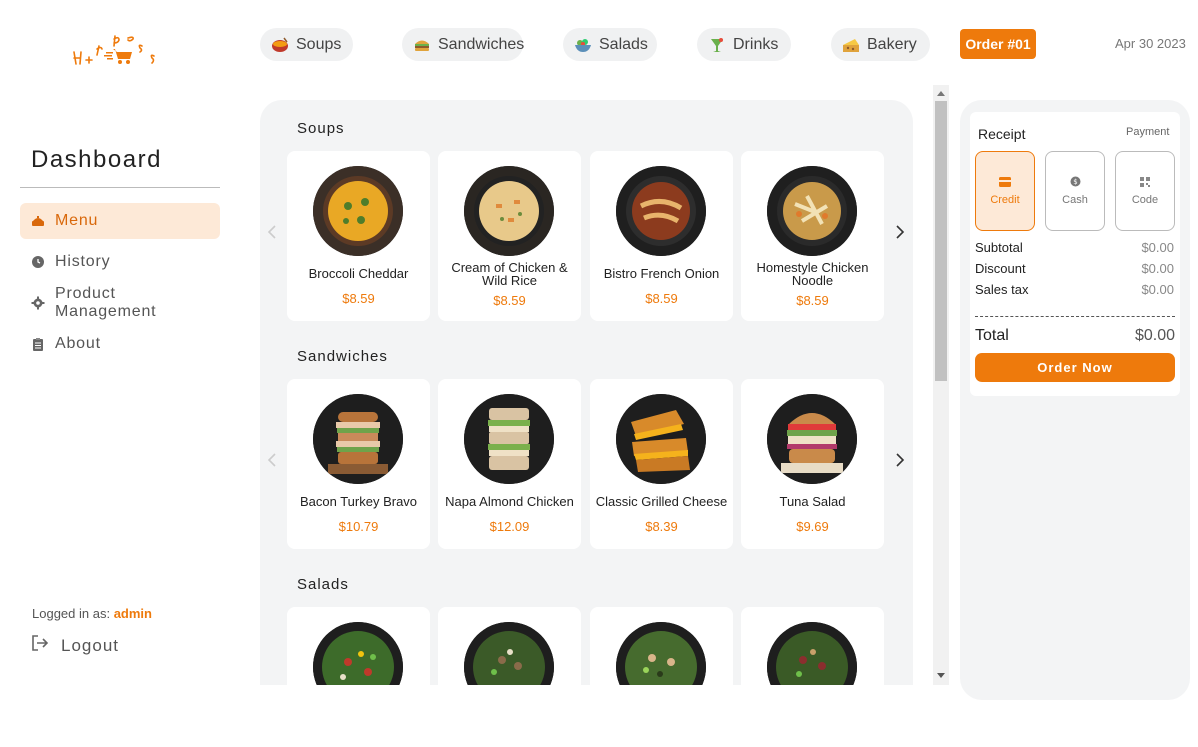  I want to click on gear-icon, so click(38, 303).